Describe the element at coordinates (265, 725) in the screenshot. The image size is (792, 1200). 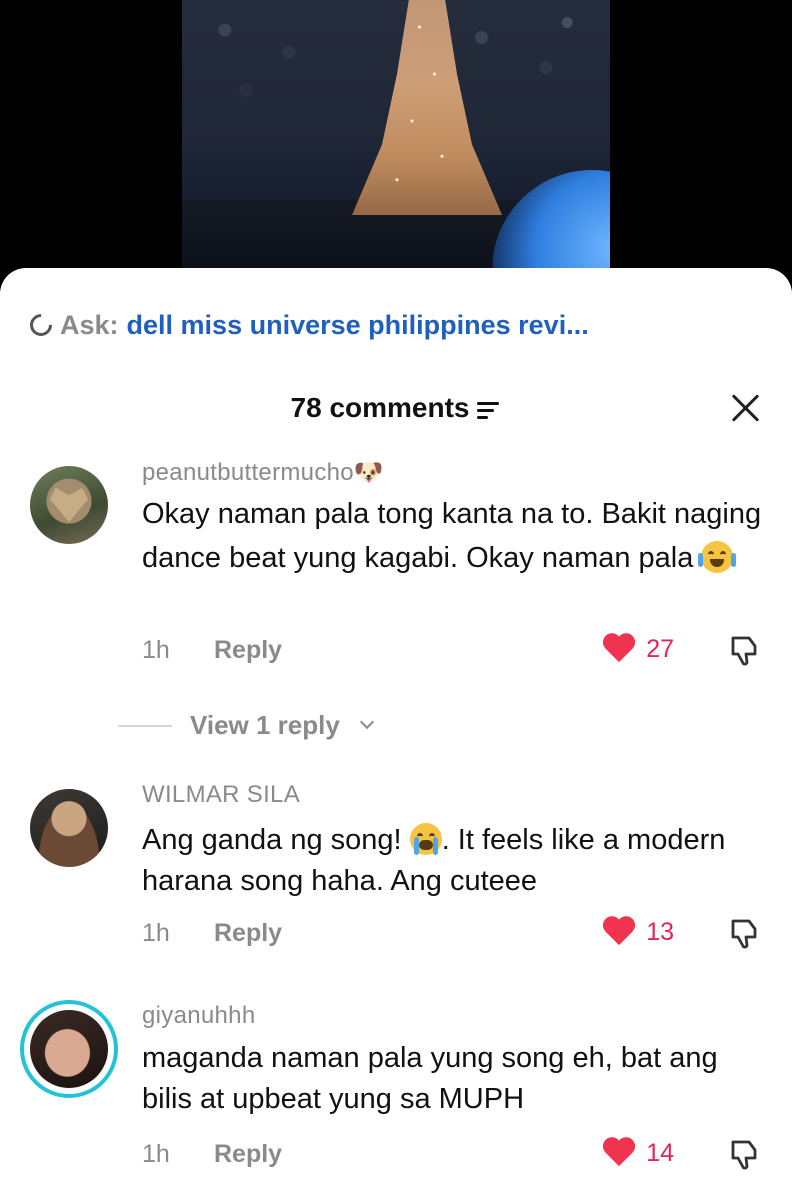
I see `view-replies-label: View 1 reply` at that location.